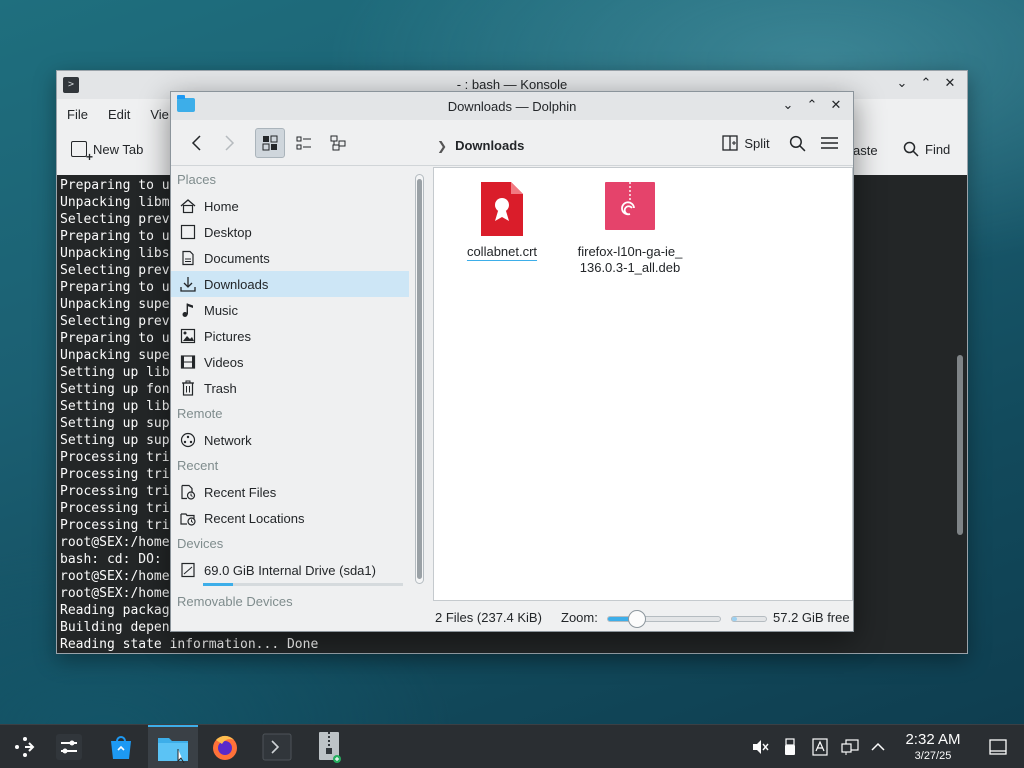 This screenshot has width=1024, height=768. I want to click on file-name-line: firefox-l10n-ga-ie_, so click(630, 251).